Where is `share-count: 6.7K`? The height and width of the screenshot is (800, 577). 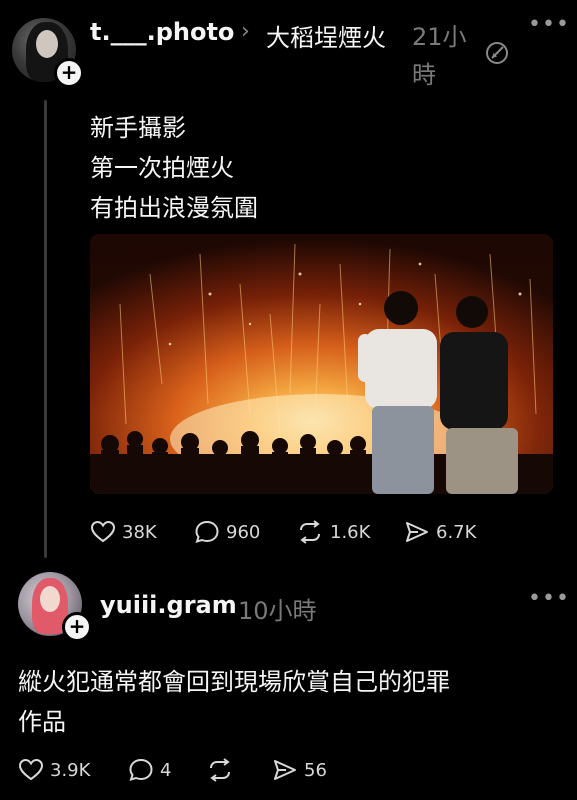 share-count: 6.7K is located at coordinates (456, 532).